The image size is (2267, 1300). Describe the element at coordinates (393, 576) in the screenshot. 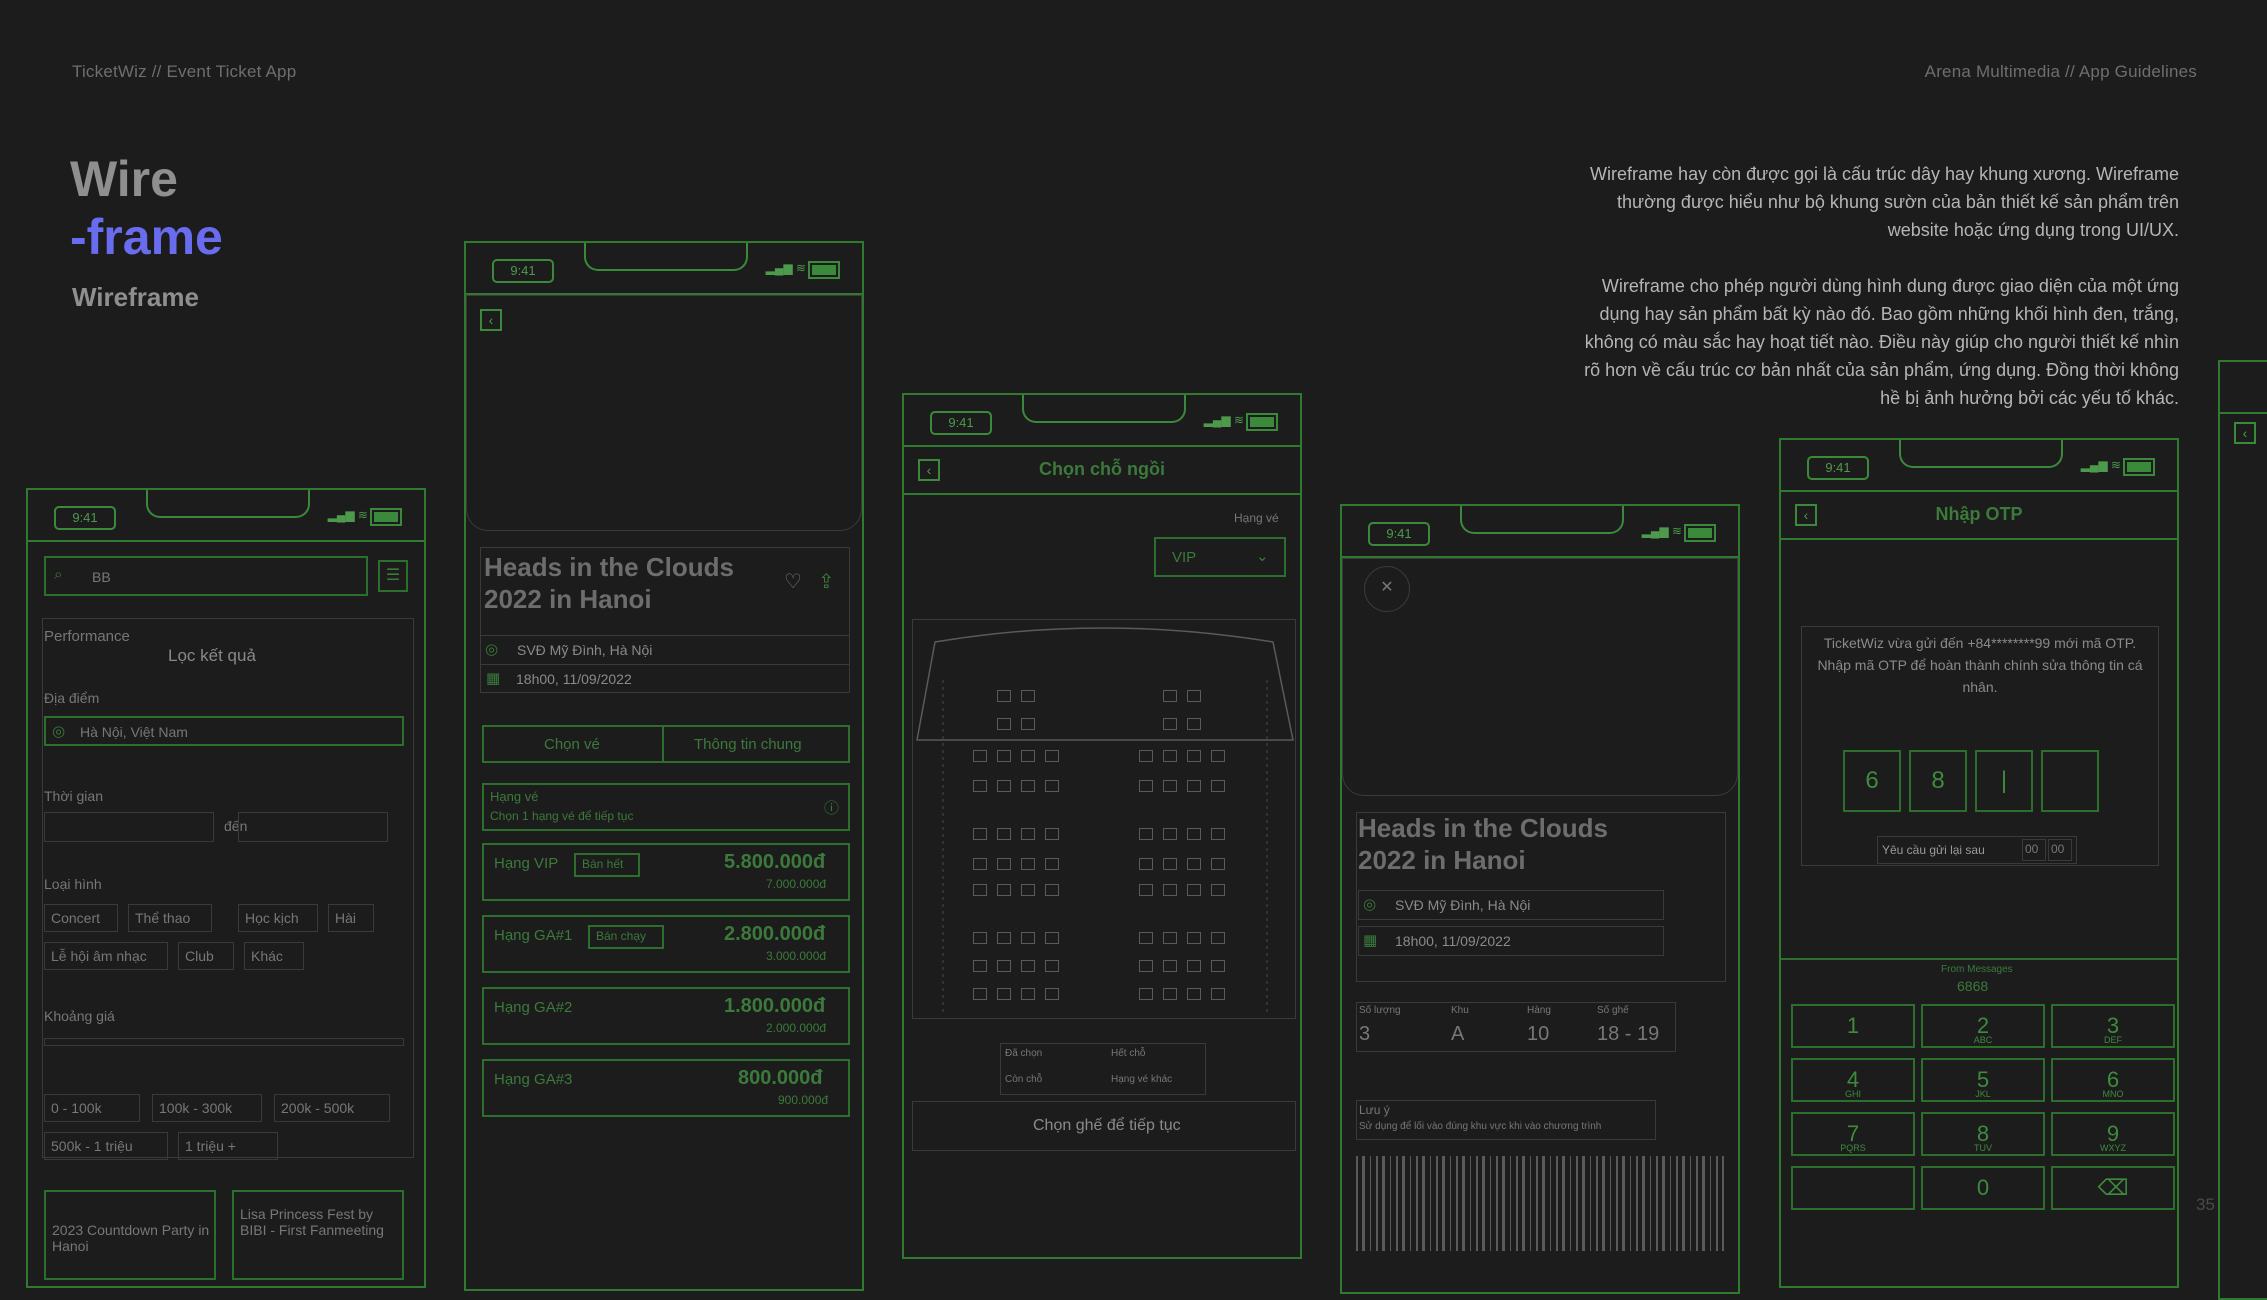

I see `menu-icon: ☰` at that location.